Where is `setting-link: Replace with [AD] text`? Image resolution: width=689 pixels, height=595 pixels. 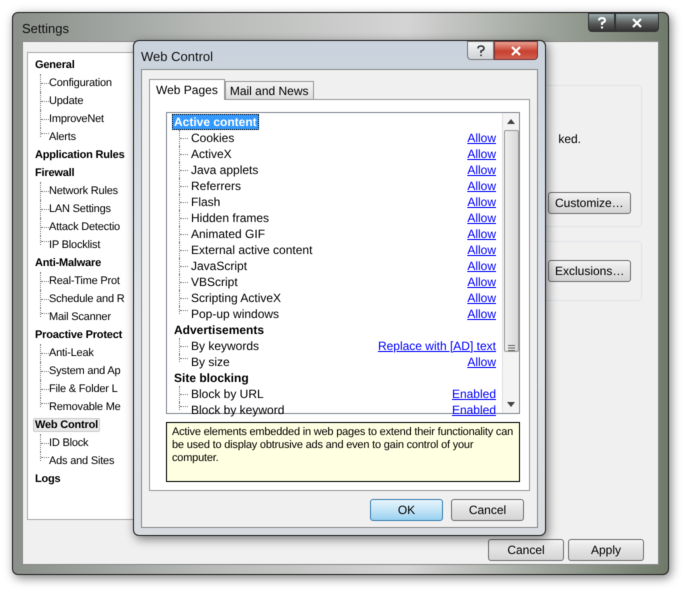 setting-link: Replace with [AD] text is located at coordinates (437, 346).